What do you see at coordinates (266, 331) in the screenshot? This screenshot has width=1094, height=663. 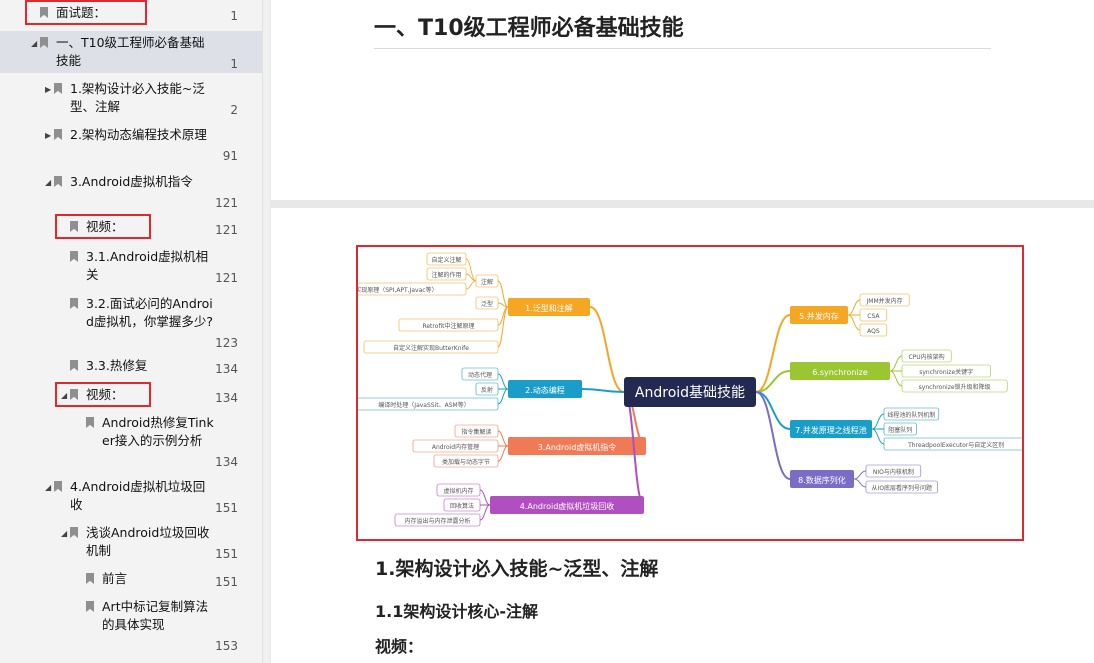 I see `sidebar-scrollbar` at bounding box center [266, 331].